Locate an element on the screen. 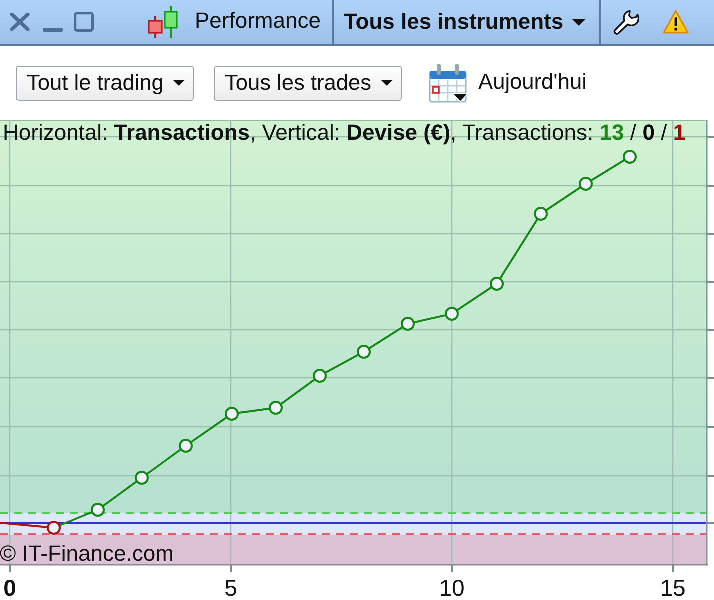 Image resolution: width=714 pixels, height=600 pixels. axis-info-text: Horizontal: Transactions, Vertical: Devise (€), Transactions: is located at coordinates (298, 132).